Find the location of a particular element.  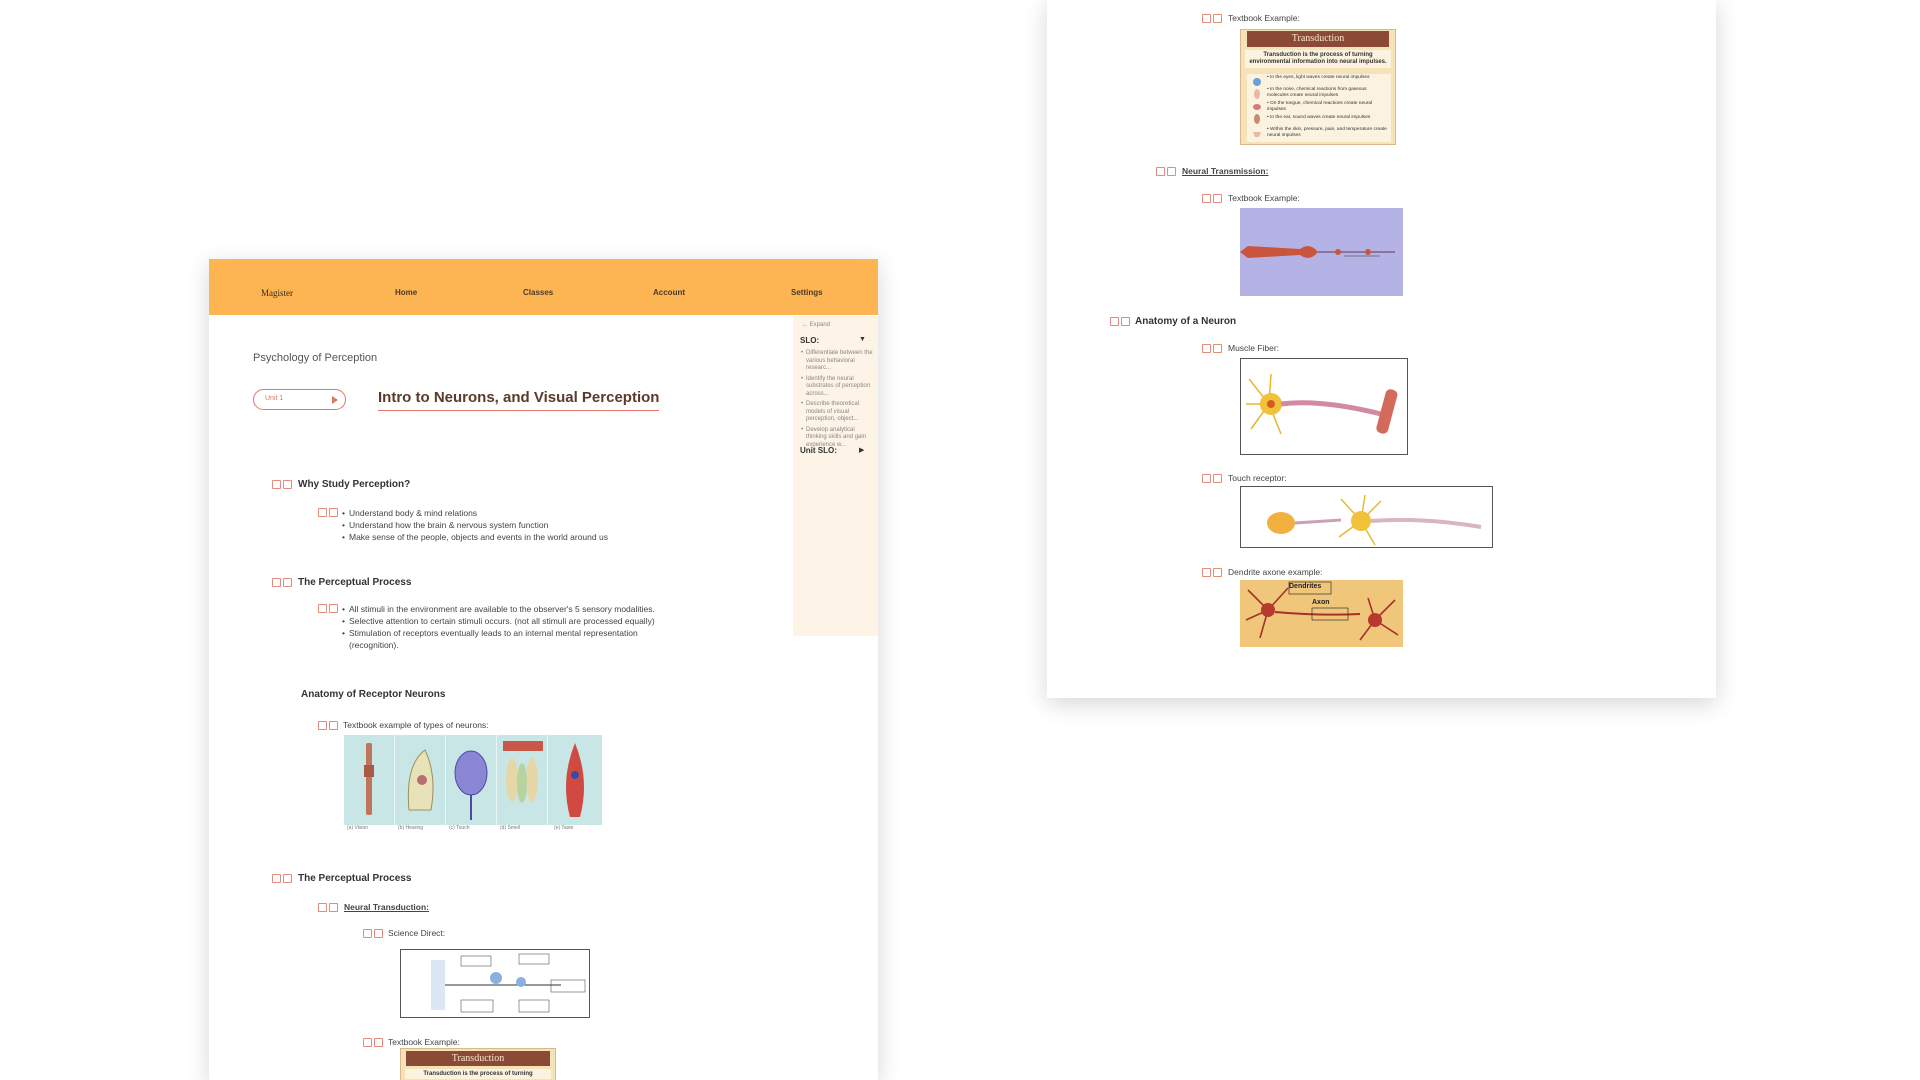

chevron-down-icon: ▼ is located at coordinates (862, 339).